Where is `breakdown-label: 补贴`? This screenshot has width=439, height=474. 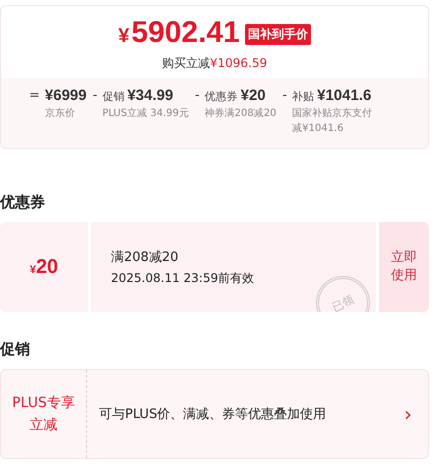 breakdown-label: 补贴 is located at coordinates (303, 96).